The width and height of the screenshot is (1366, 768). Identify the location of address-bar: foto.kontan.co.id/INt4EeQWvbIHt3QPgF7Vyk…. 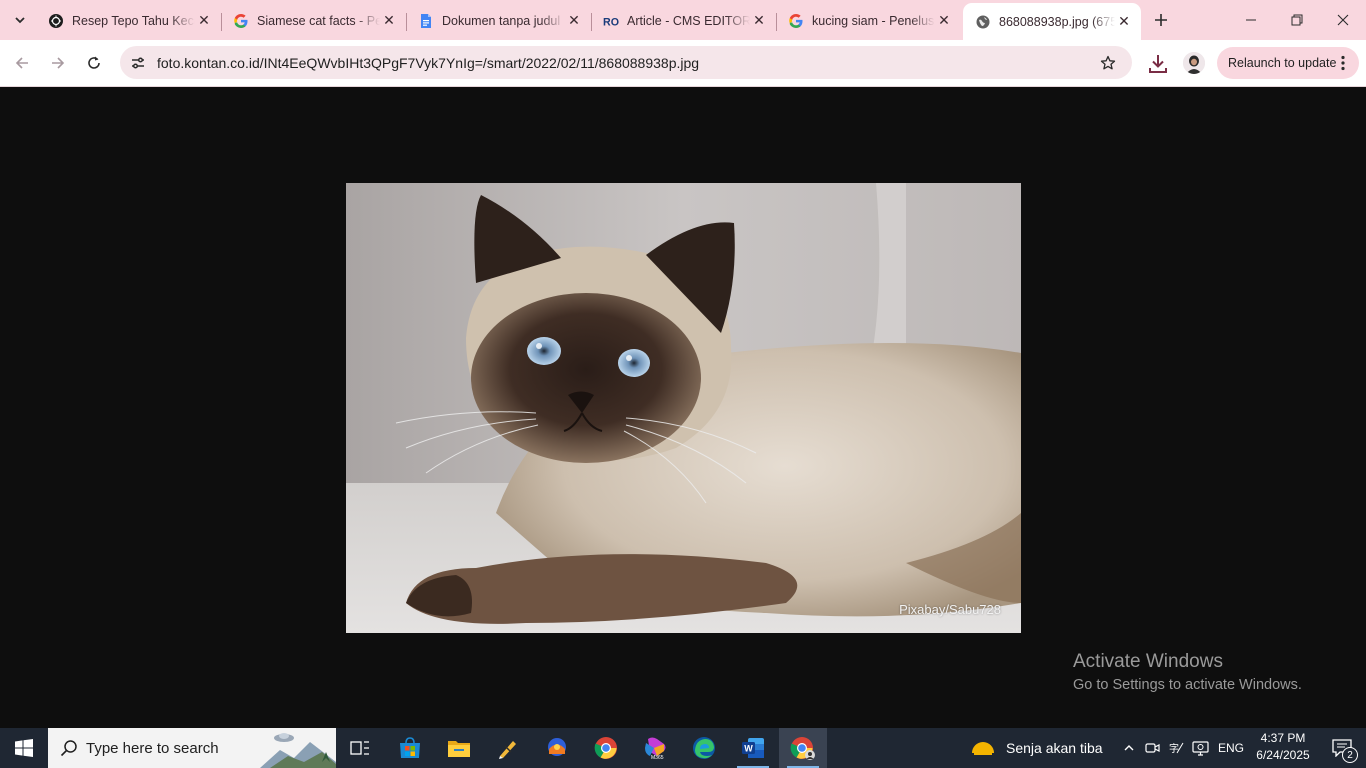
(626, 62).